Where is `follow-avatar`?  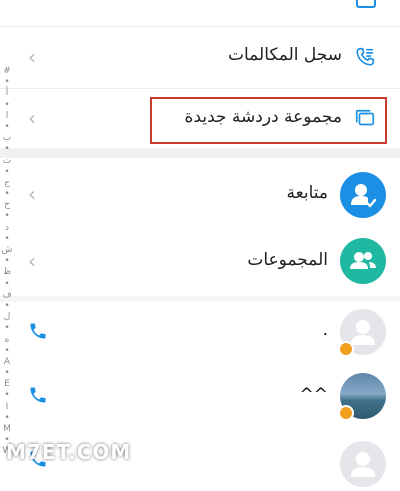 follow-avatar is located at coordinates (363, 195).